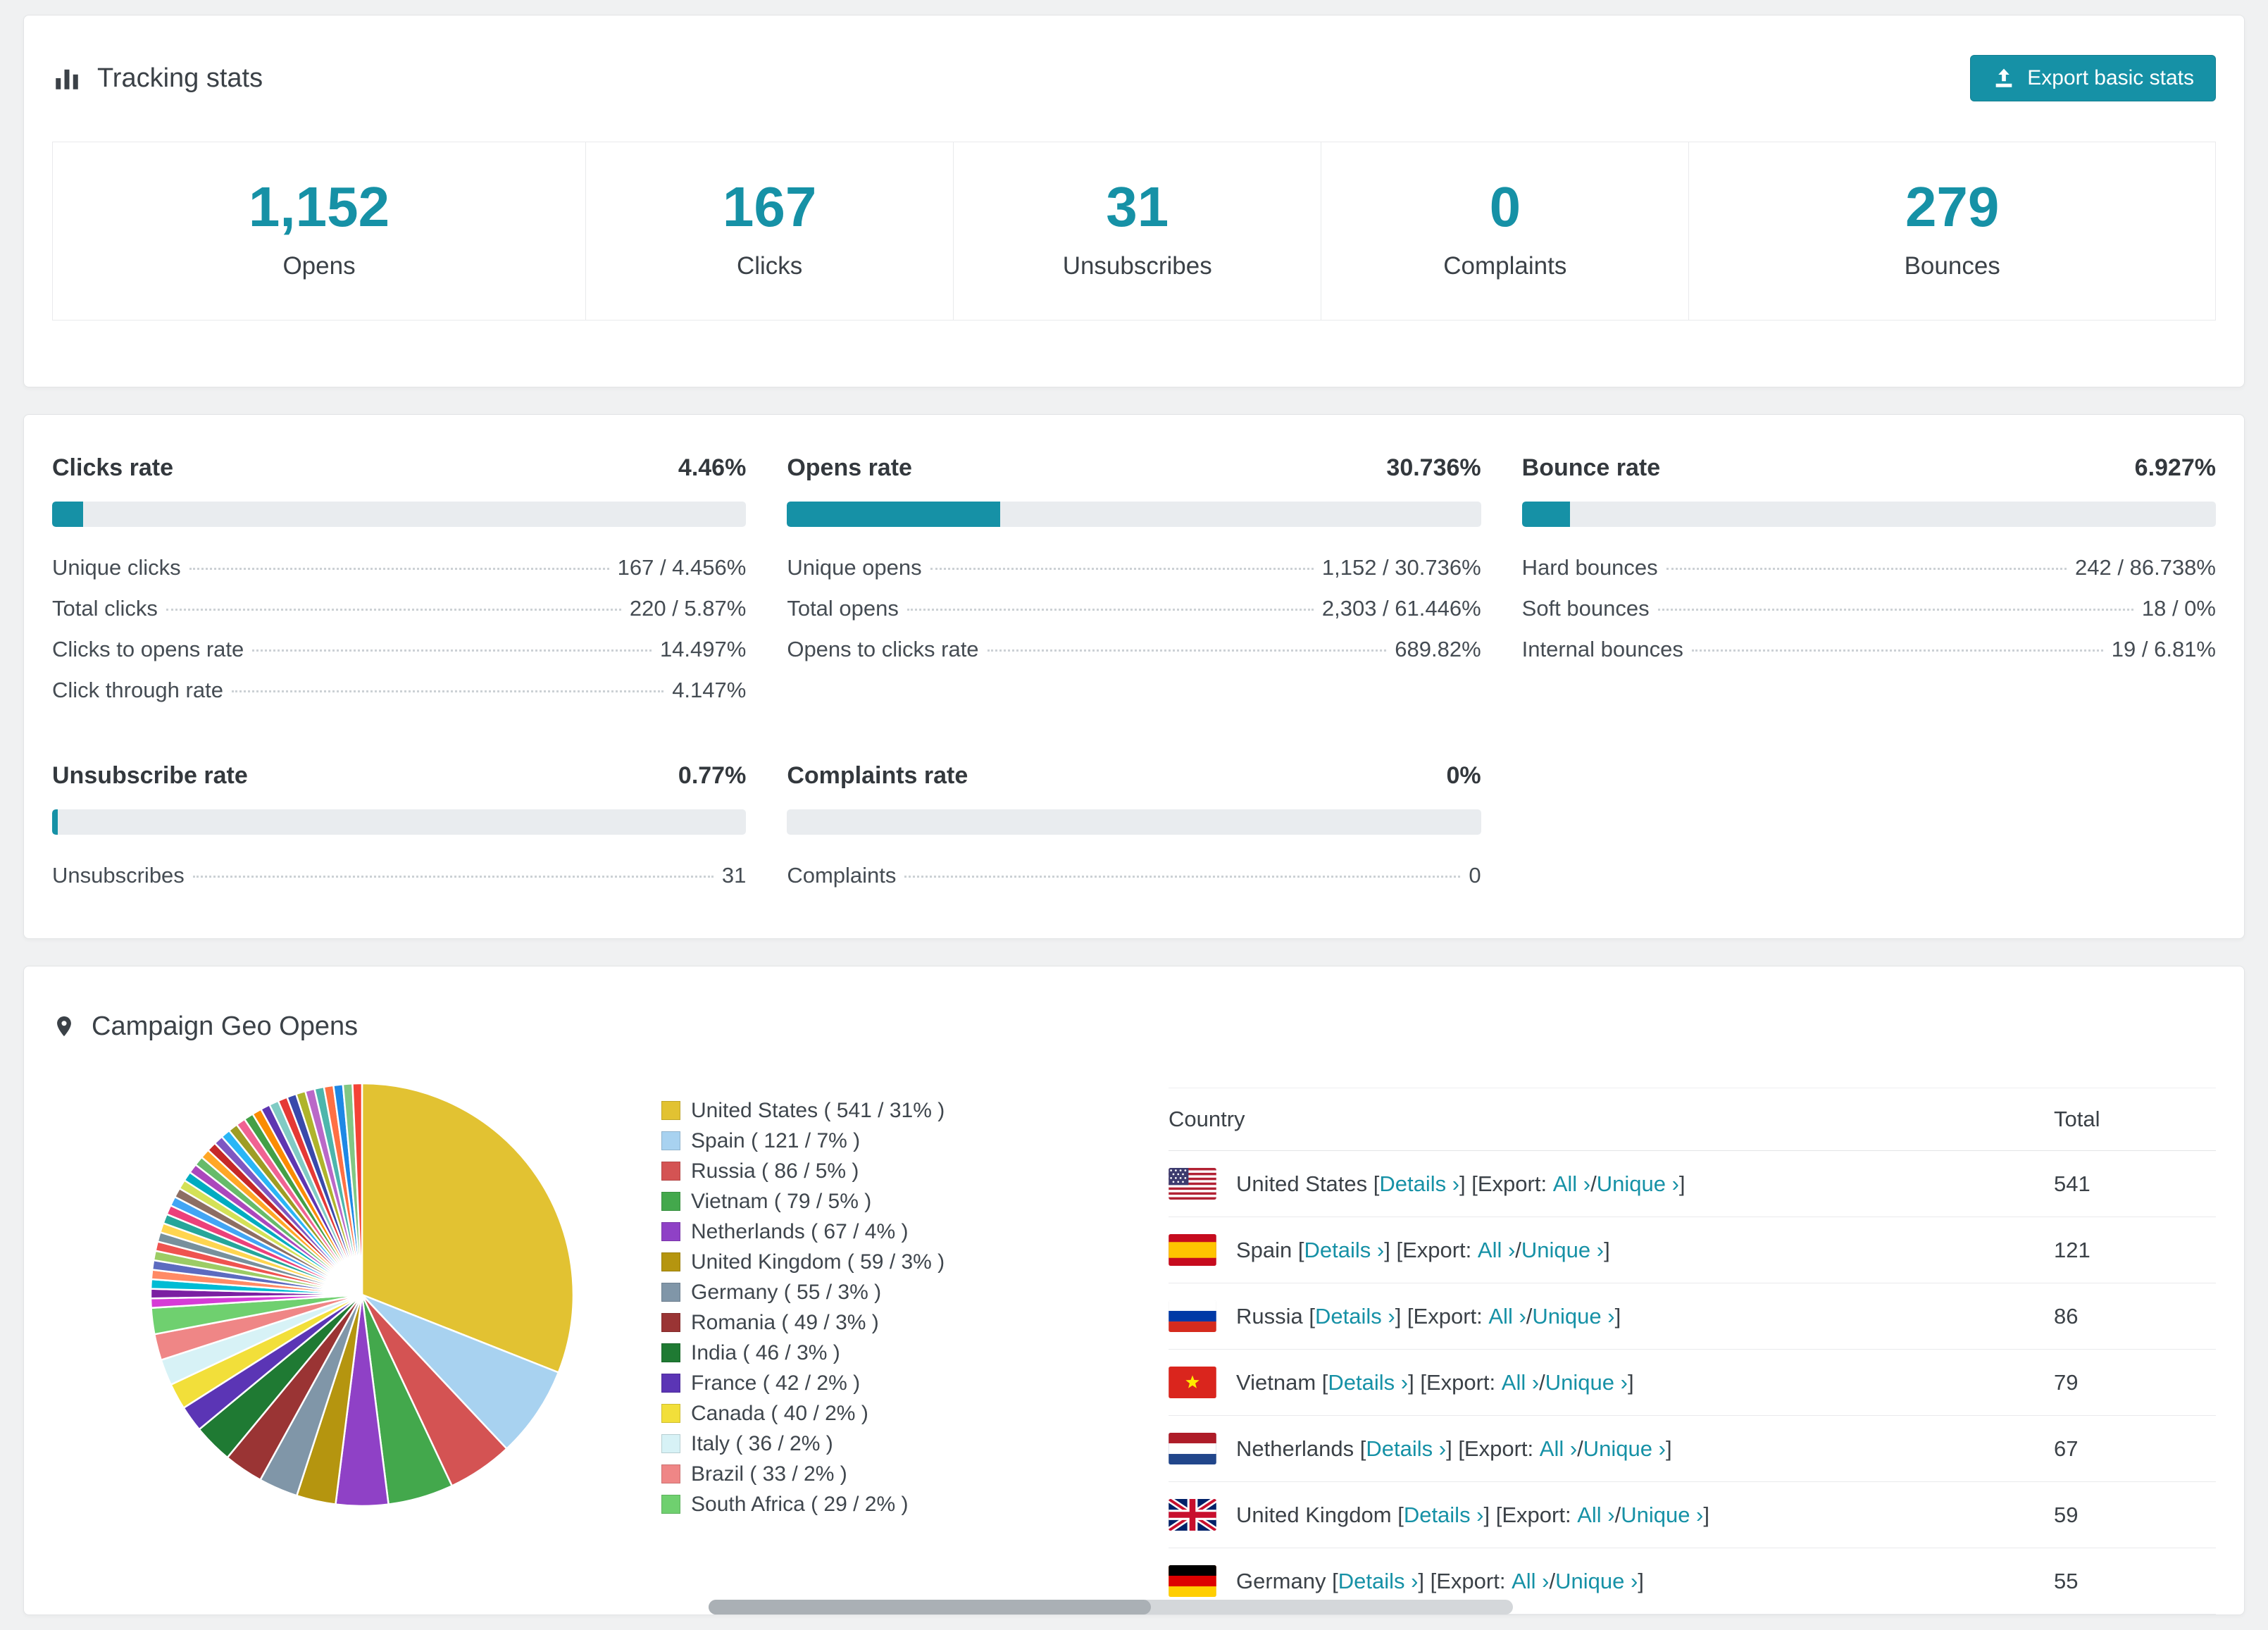 The image size is (2268, 1630). Describe the element at coordinates (1591, 468) in the screenshot. I see `rate-title: Bounce rate` at that location.